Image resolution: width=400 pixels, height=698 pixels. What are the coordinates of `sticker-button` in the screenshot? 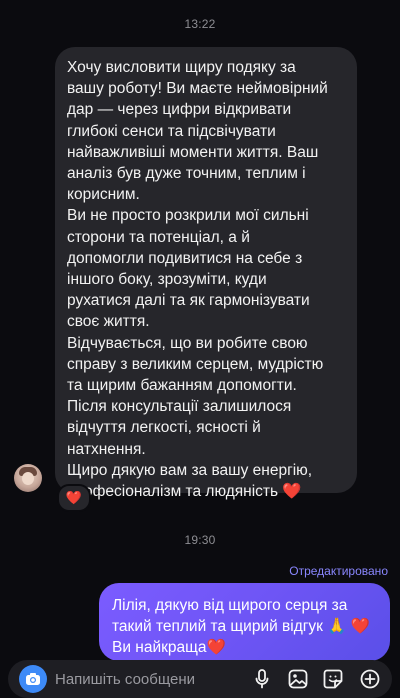 It's located at (333, 679).